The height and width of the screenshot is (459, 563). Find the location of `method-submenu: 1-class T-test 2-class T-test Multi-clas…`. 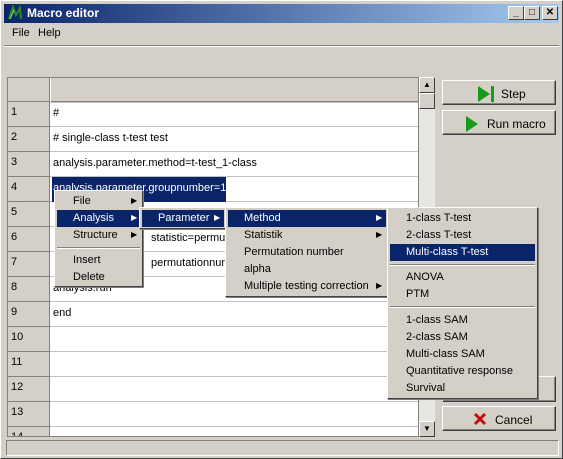

method-submenu: 1-class T-test 2-class T-test Multi-clas… is located at coordinates (462, 303).